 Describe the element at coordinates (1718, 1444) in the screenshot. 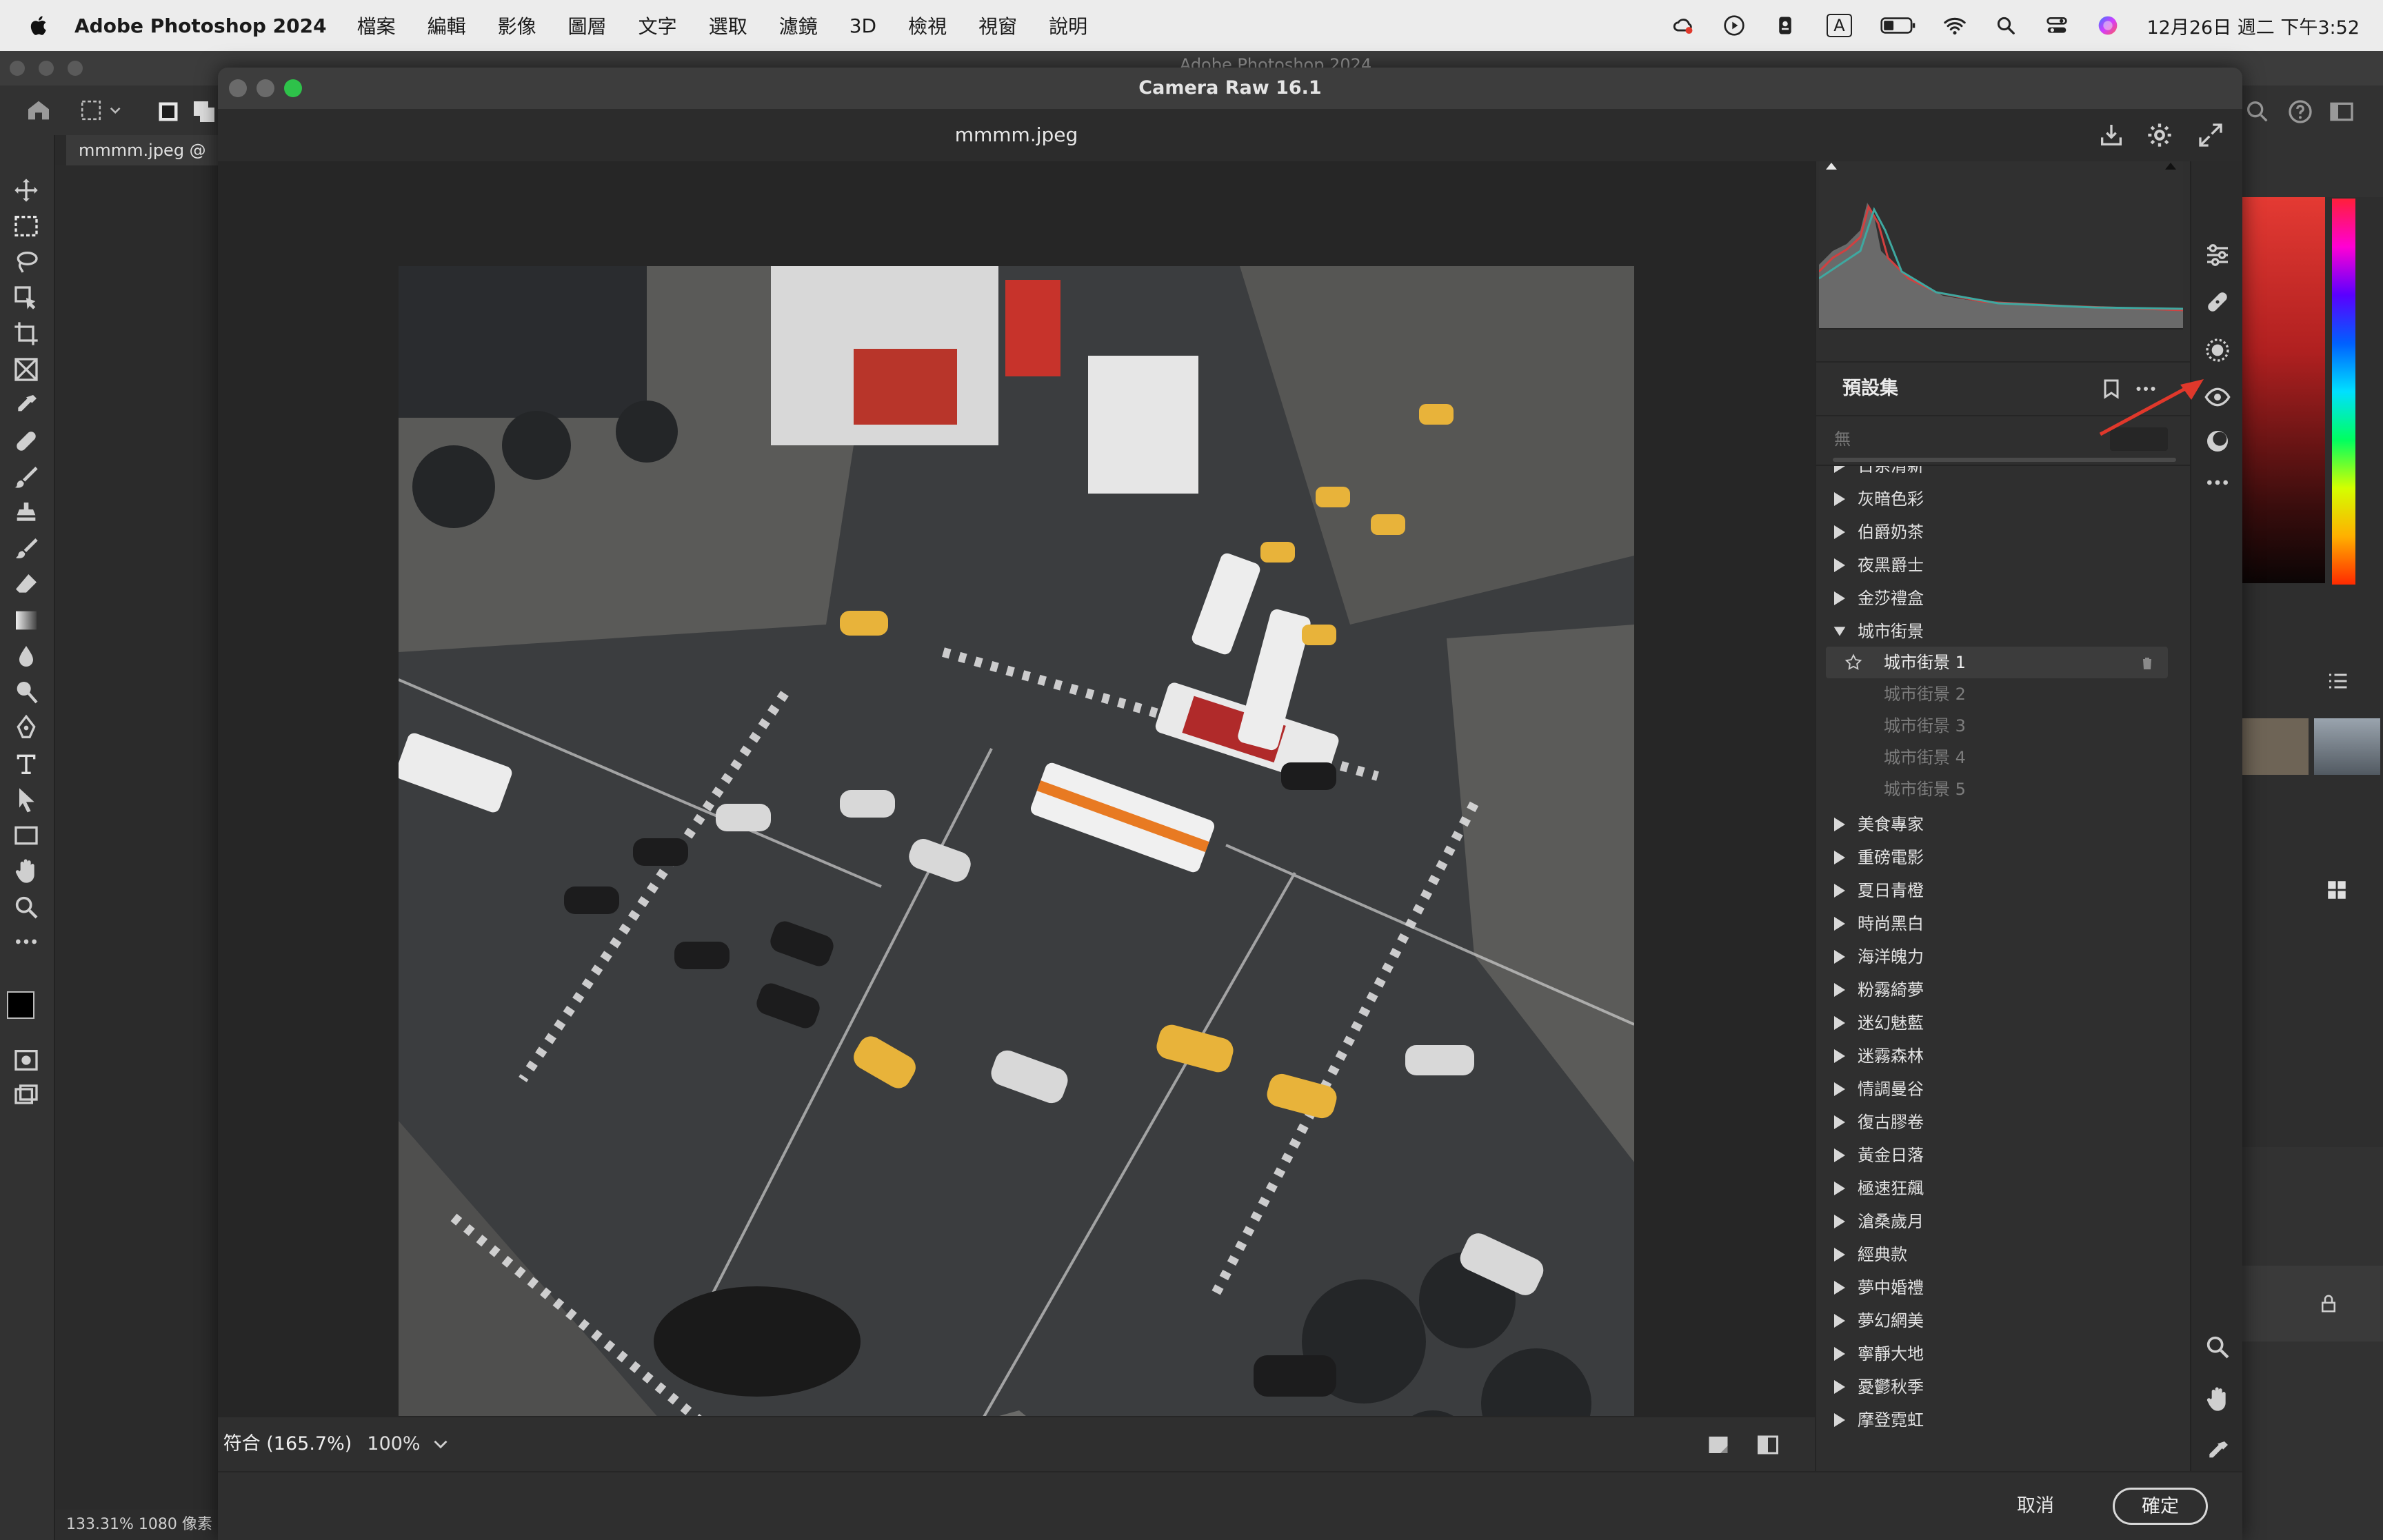

I see `single-view-icon` at that location.